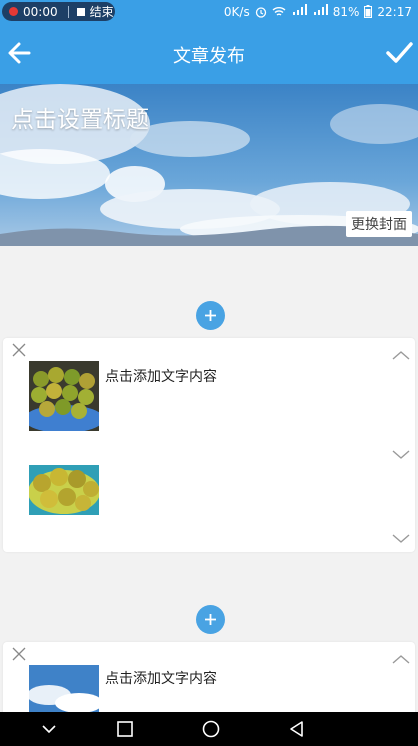 This screenshot has height=746, width=418. I want to click on net-speed: 0K/s, so click(236, 11).